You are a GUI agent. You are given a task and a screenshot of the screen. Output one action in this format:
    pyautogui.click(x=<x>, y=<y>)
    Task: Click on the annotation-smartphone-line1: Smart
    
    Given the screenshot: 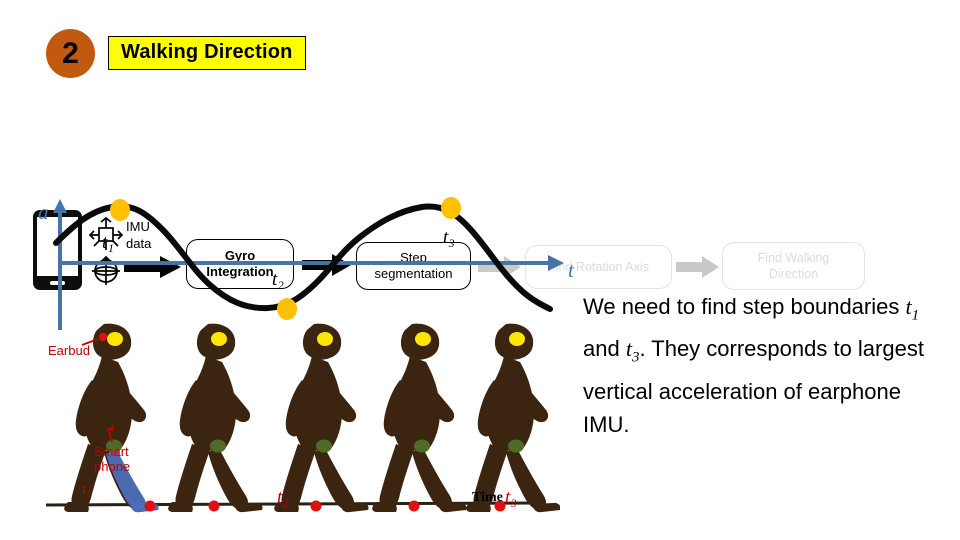 What is the action you would take?
    pyautogui.click(x=111, y=451)
    